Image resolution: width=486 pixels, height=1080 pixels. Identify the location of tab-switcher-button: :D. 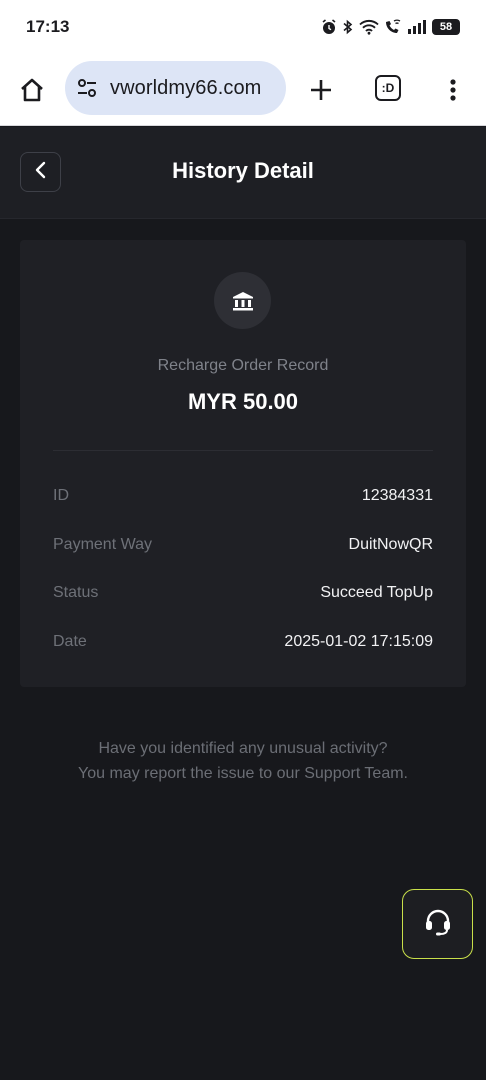
(388, 88).